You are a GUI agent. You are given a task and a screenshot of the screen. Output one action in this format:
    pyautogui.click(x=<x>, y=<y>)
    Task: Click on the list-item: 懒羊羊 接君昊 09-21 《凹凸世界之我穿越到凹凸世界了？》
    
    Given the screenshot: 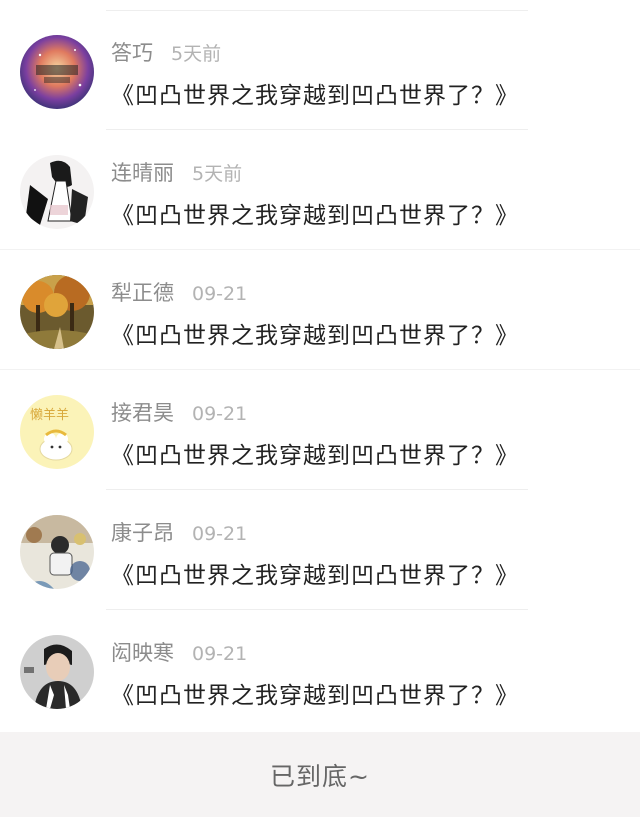 What is the action you would take?
    pyautogui.click(x=320, y=430)
    